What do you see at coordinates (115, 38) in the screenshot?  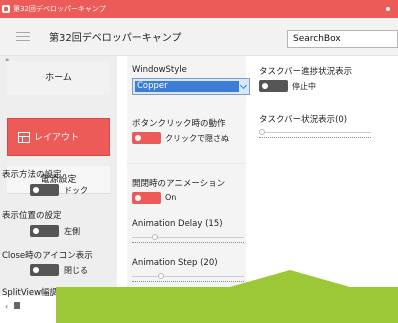 I see `page-title: 第32回デベロッパーキャンプ` at bounding box center [115, 38].